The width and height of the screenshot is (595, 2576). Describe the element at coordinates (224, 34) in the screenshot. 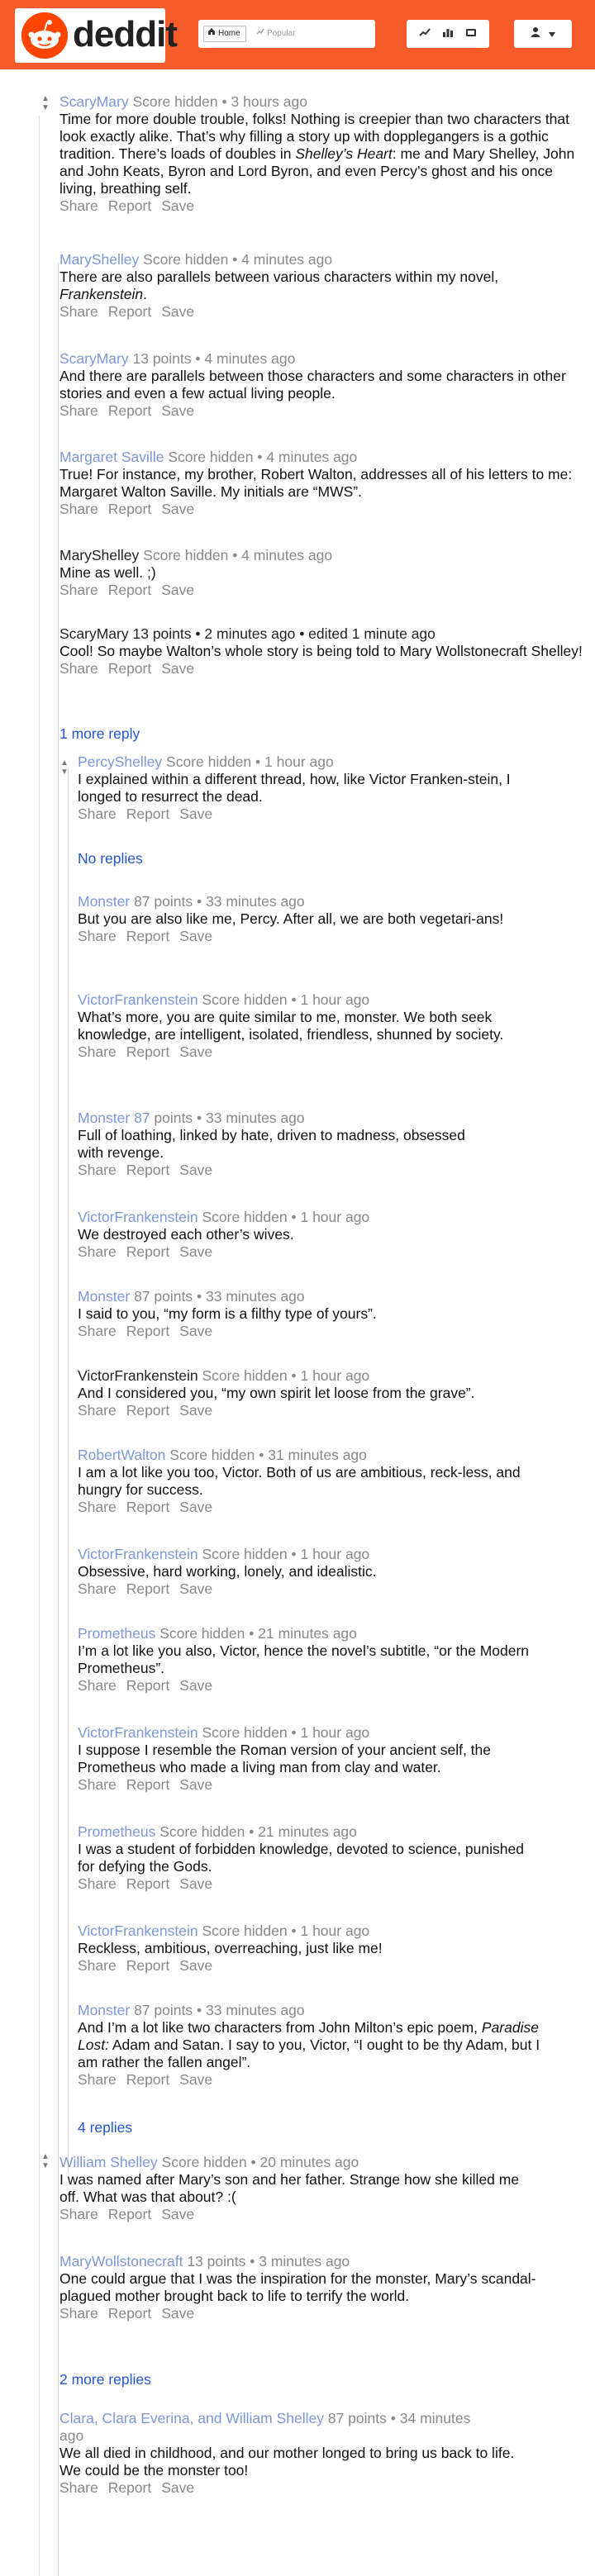

I see `tab-home: Home` at that location.